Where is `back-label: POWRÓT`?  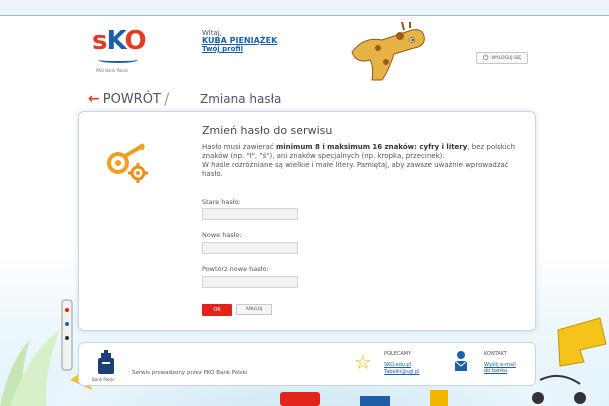 back-label: POWRÓT is located at coordinates (131, 99).